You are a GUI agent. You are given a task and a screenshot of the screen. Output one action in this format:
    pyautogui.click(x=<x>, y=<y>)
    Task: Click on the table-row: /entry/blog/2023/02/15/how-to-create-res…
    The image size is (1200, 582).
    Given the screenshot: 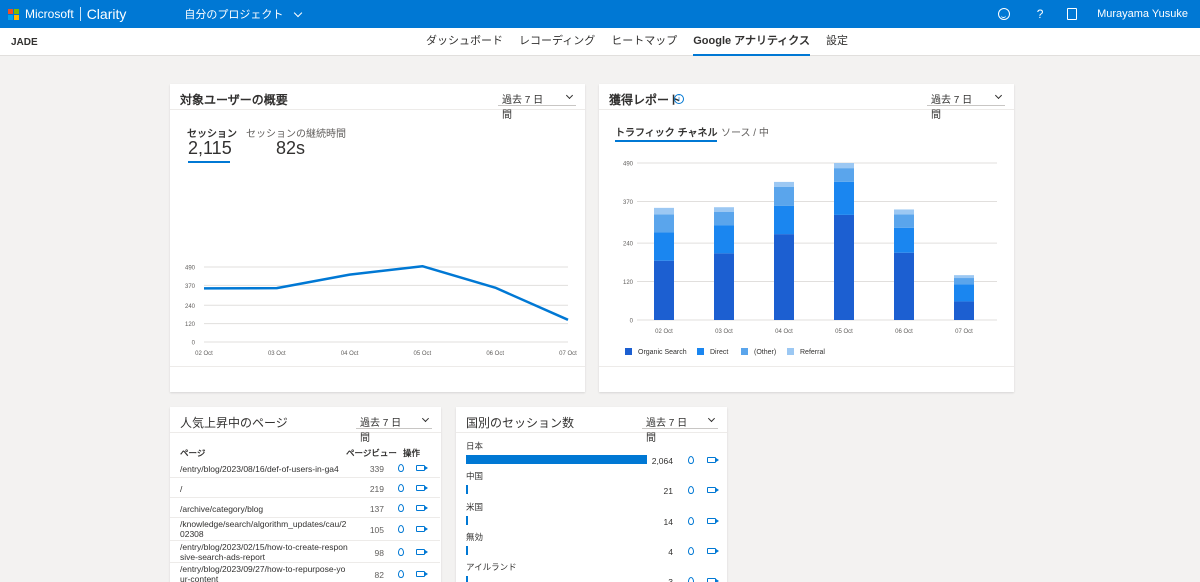 What is the action you would take?
    pyautogui.click(x=305, y=552)
    